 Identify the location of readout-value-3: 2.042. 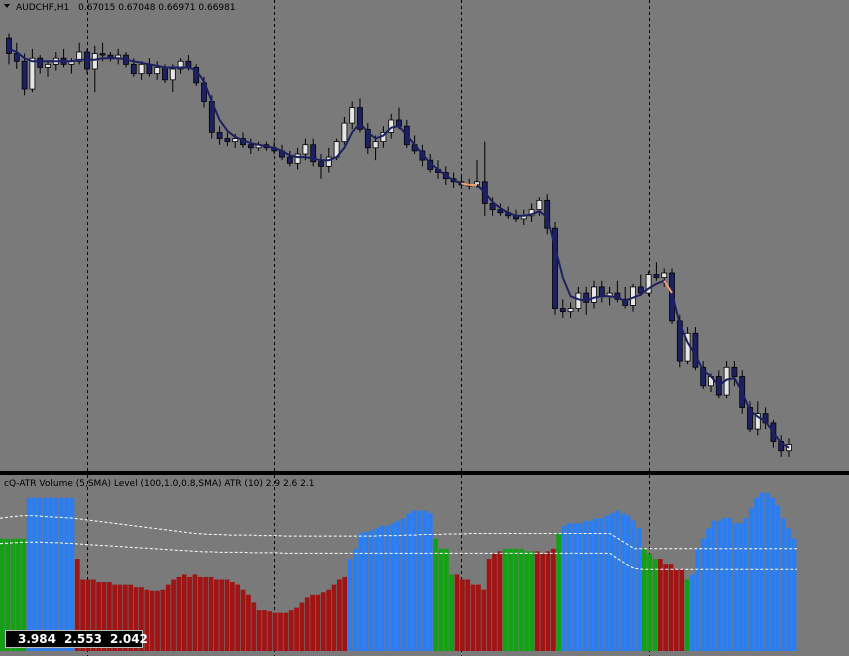
(128, 639).